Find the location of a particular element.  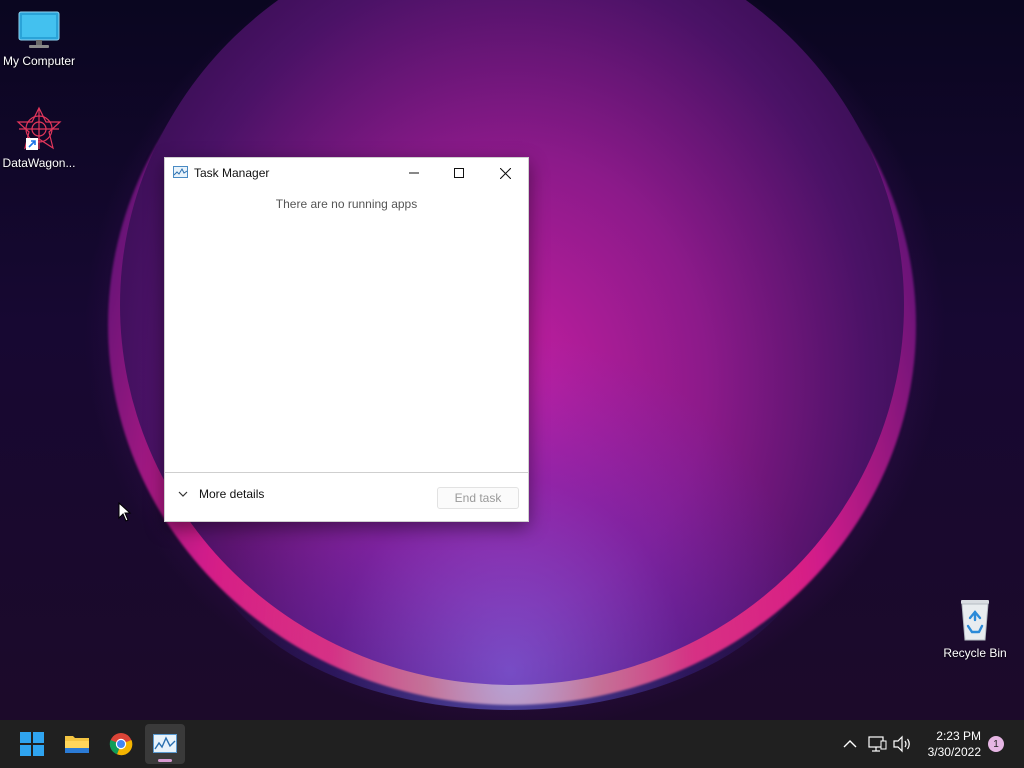

active-app-indicator is located at coordinates (165, 760).